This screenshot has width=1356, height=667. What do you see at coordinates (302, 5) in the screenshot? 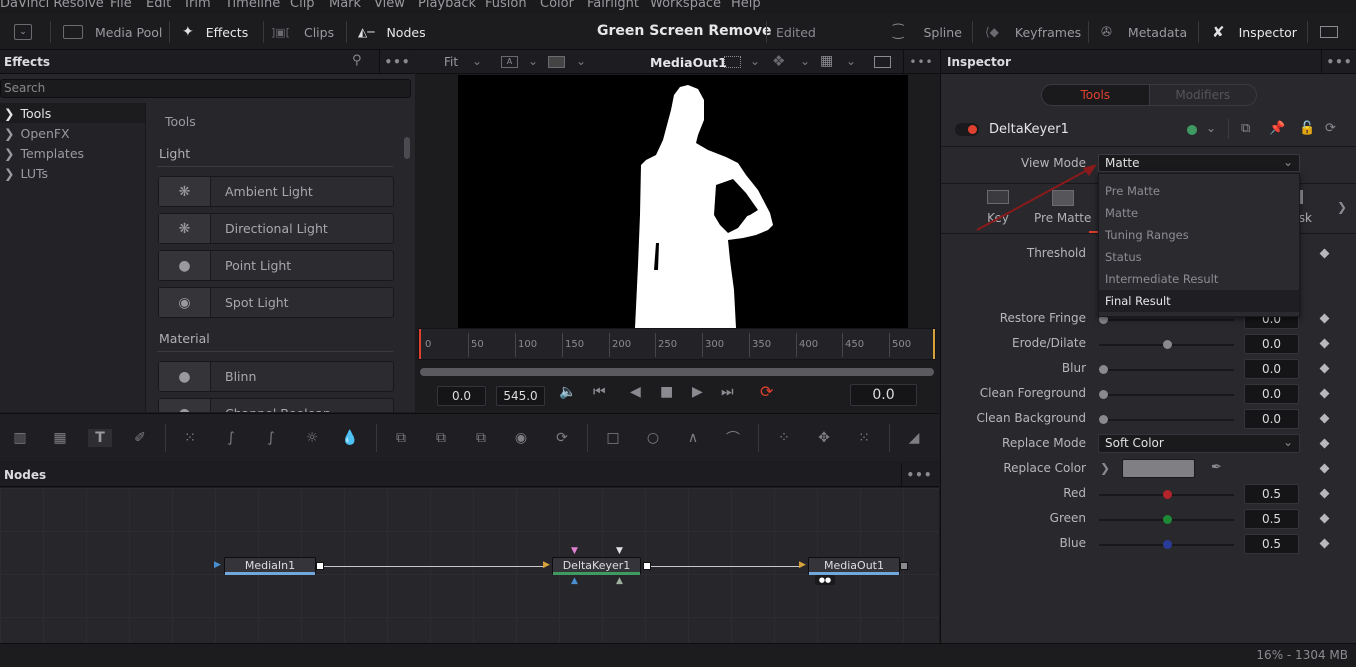
I see `menu-clip: Clip` at bounding box center [302, 5].